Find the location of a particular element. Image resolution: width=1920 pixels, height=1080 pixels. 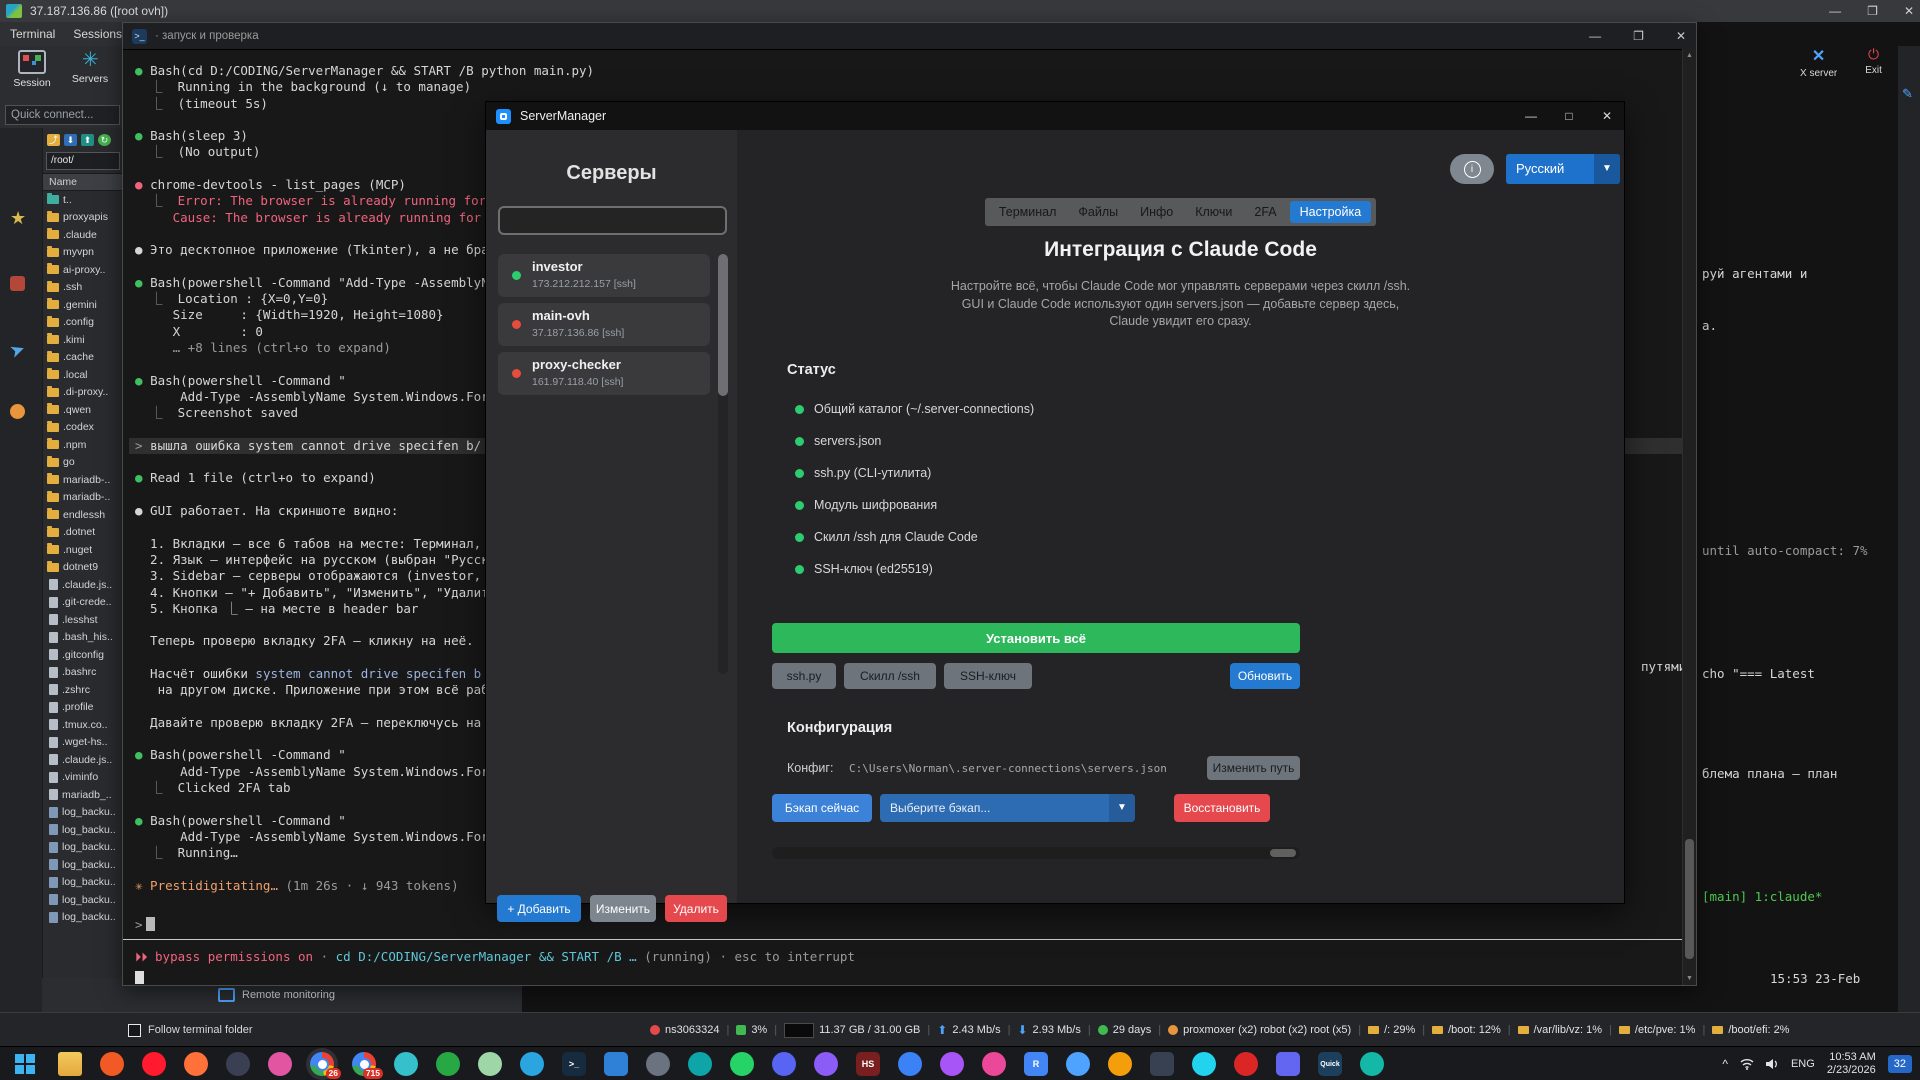

tab-2fa: 2FA is located at coordinates (1265, 212).